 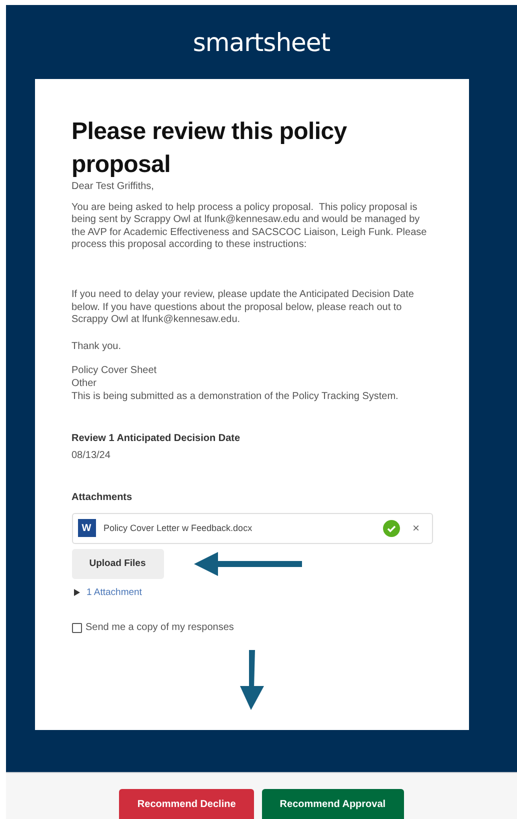 What do you see at coordinates (160, 628) in the screenshot?
I see `checkbox-label: Send me a copy of my responses` at bounding box center [160, 628].